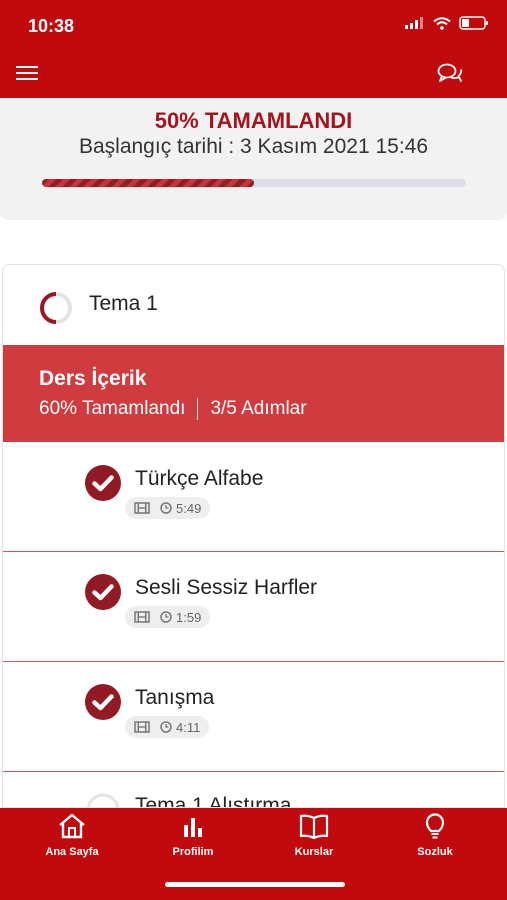  I want to click on progress-bar, so click(254, 183).